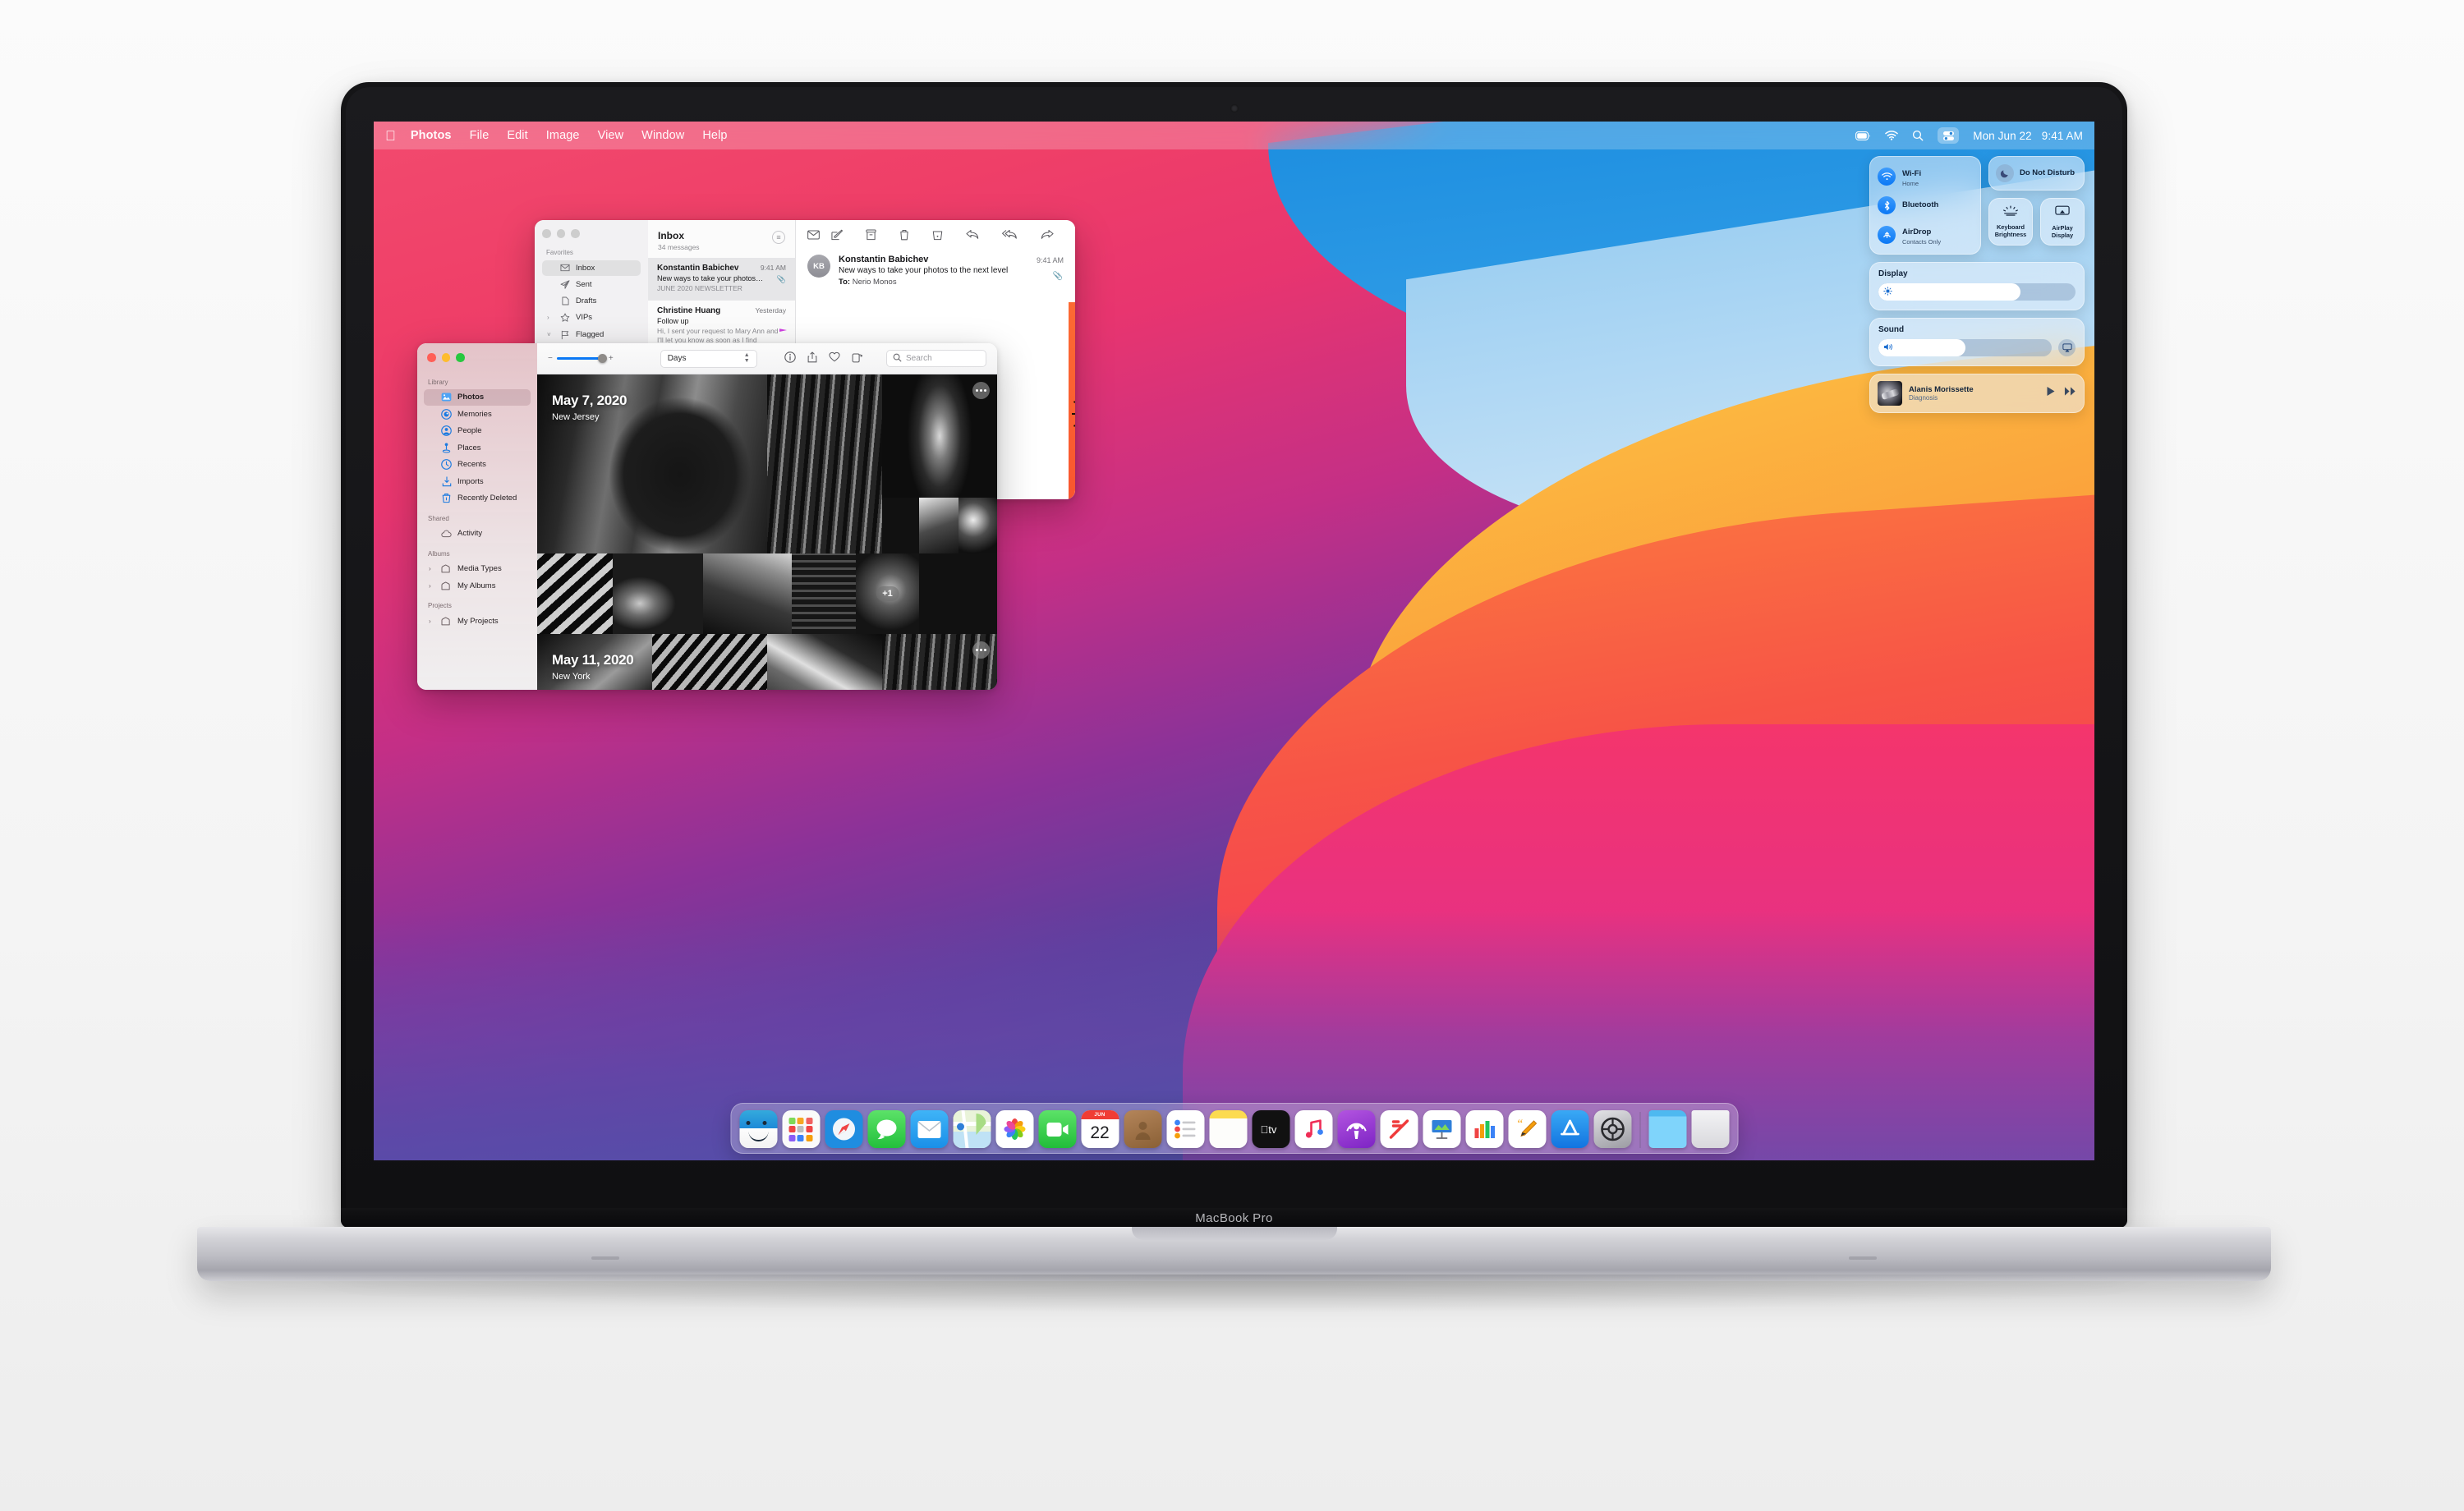 The width and height of the screenshot is (2464, 1511). Describe the element at coordinates (937, 236) in the screenshot. I see `junk-icon` at that location.